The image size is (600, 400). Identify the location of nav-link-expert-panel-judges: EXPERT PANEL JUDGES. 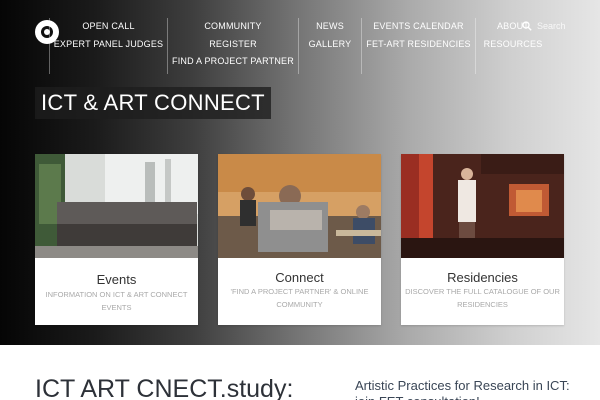
(109, 45).